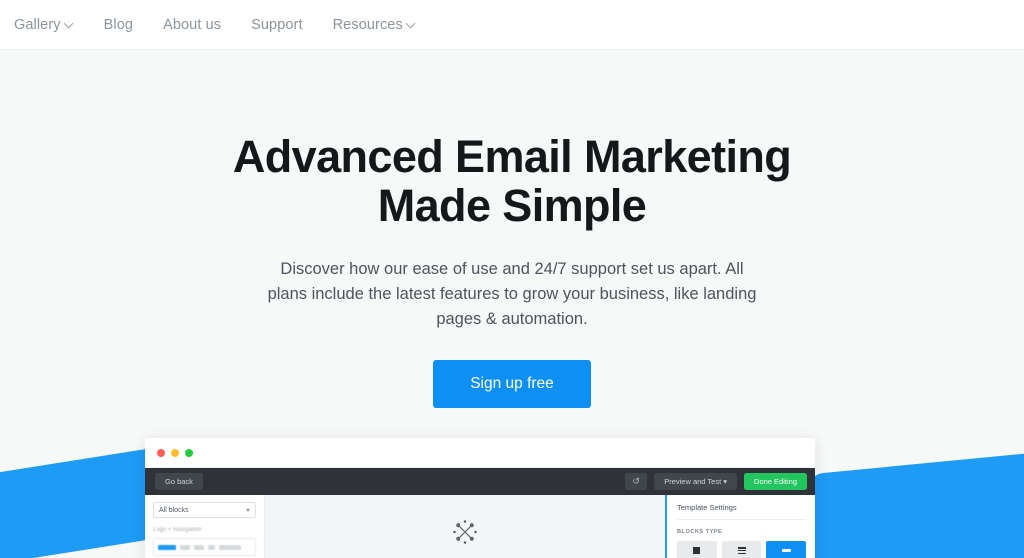  I want to click on preview-and-test-dropdown: Preview and Test ▾, so click(696, 481).